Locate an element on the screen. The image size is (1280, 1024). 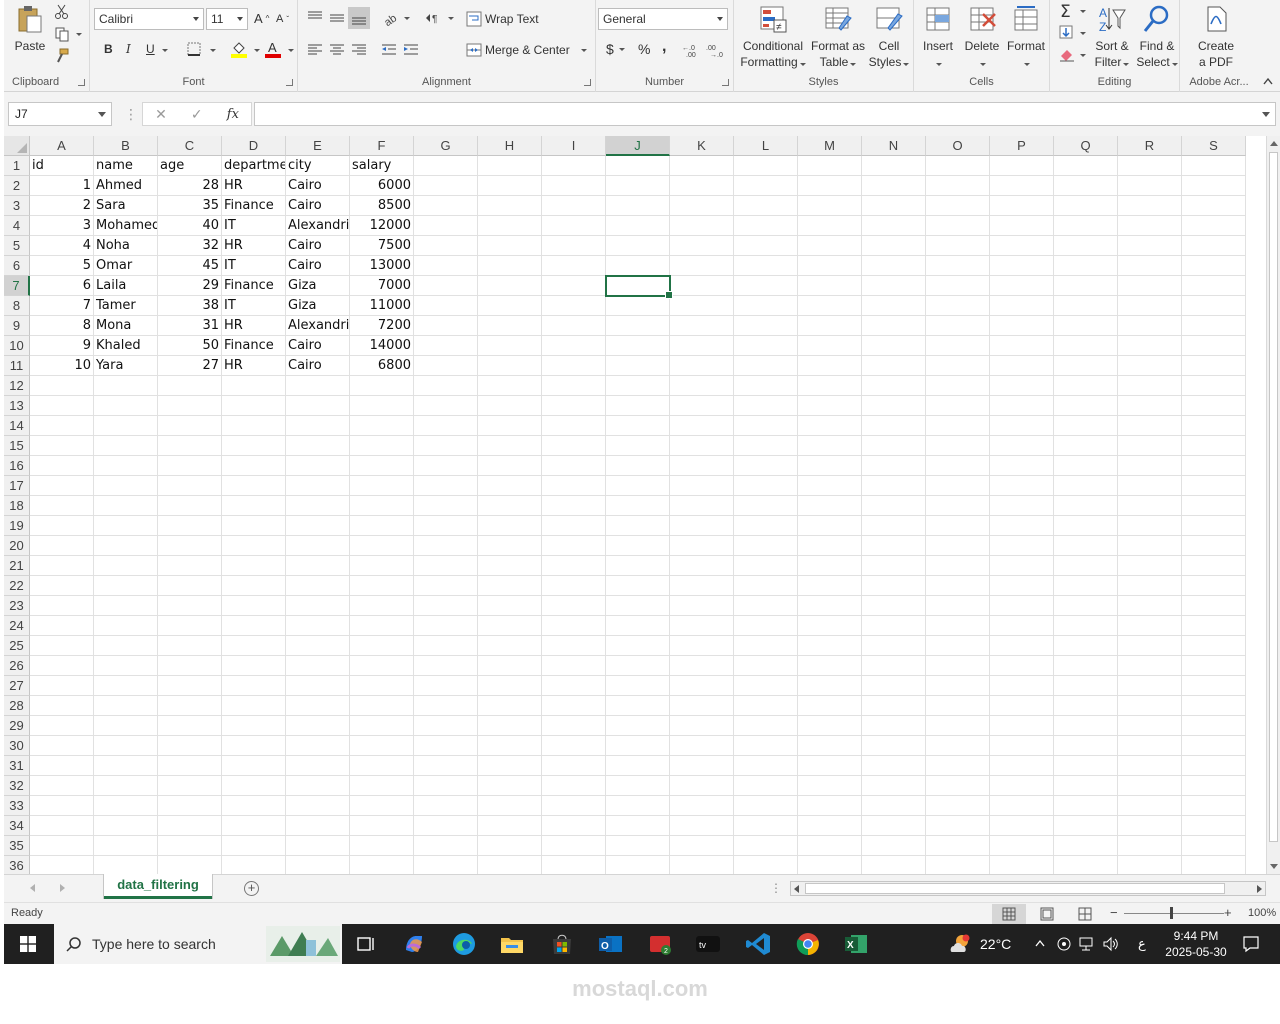
cell-l6 is located at coordinates (766, 266).